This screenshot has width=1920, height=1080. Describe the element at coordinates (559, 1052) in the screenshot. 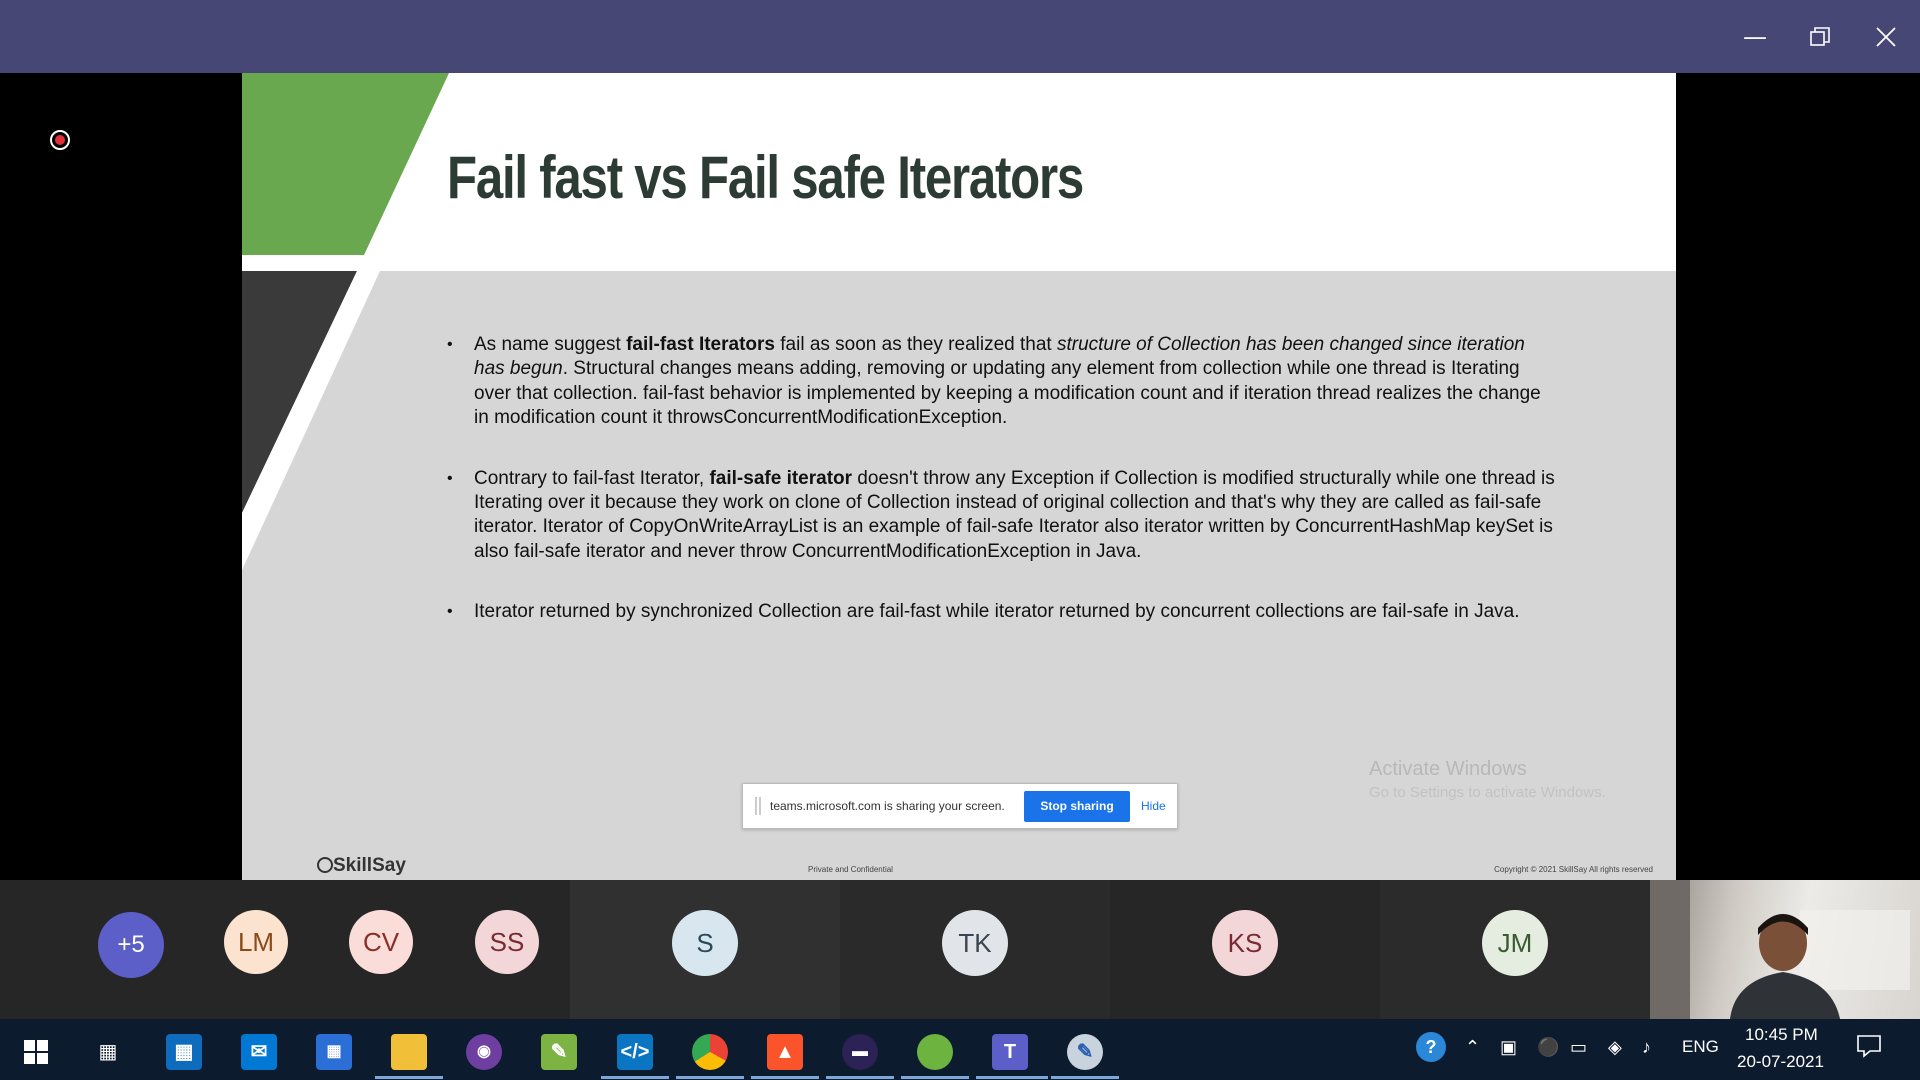

I see `notepad-icon: ✎` at that location.